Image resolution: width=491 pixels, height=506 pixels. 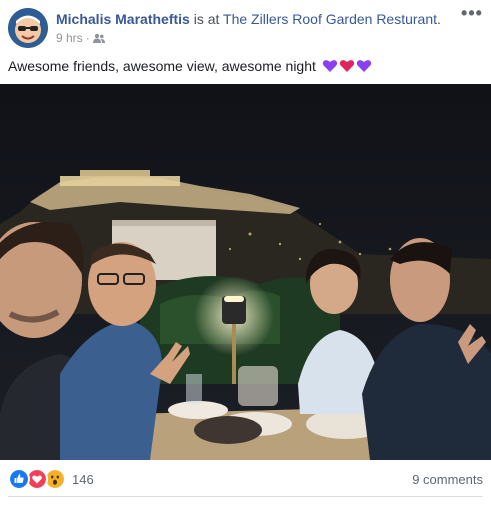 I want to click on more-options-button: •••, so click(x=472, y=15).